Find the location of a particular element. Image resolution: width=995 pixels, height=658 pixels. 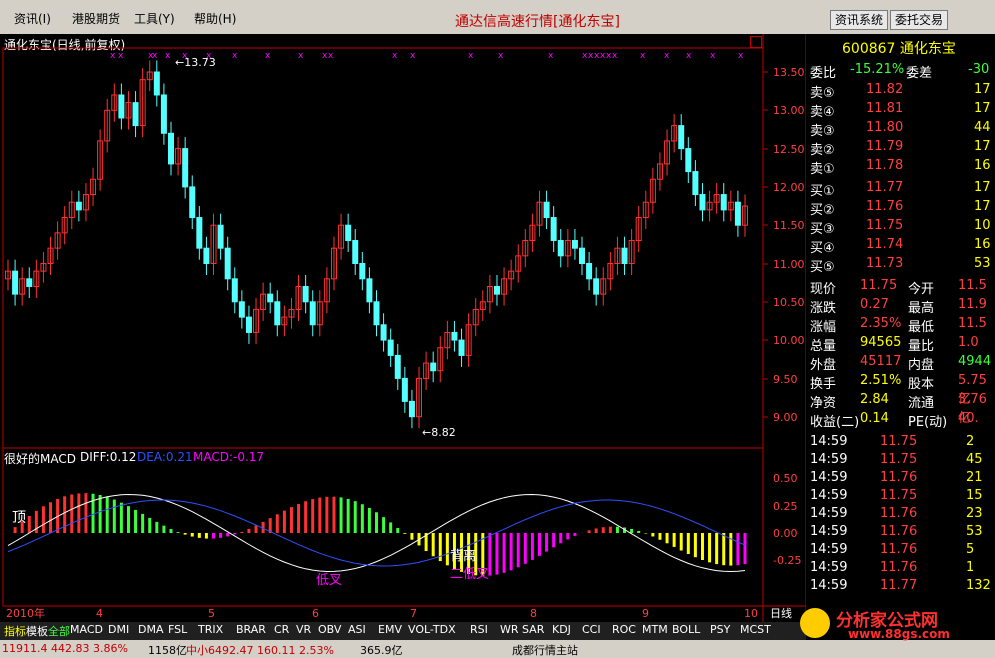

status-site: 成都行情主站 is located at coordinates (545, 650).